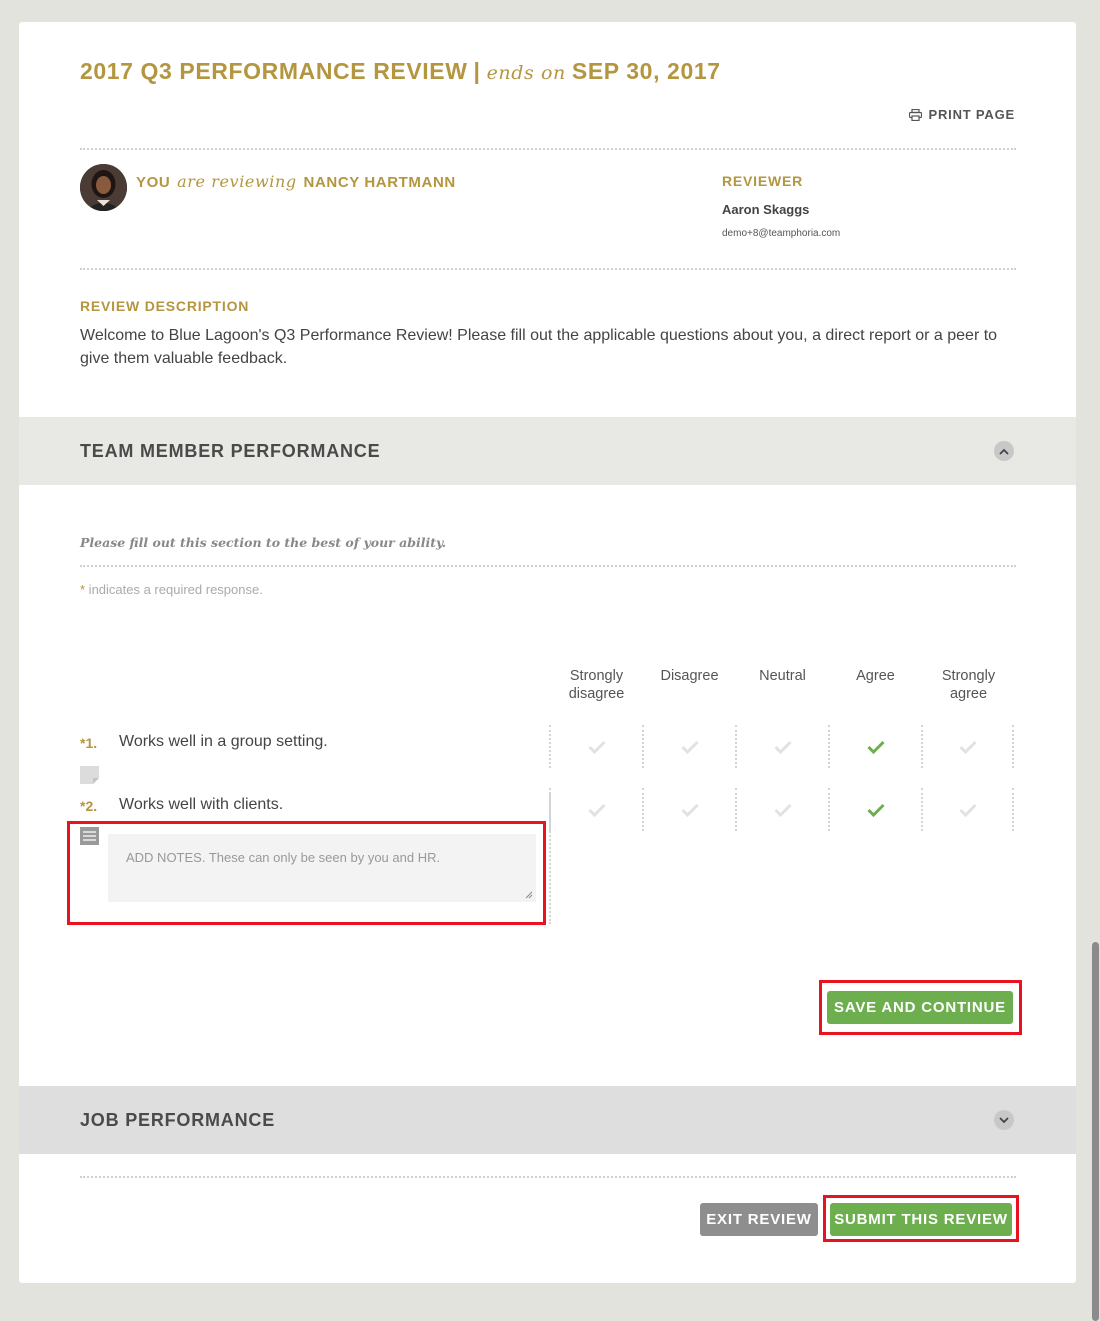  Describe the element at coordinates (547, 746) in the screenshot. I see `question-row: *1. Works well in a group setting.` at that location.